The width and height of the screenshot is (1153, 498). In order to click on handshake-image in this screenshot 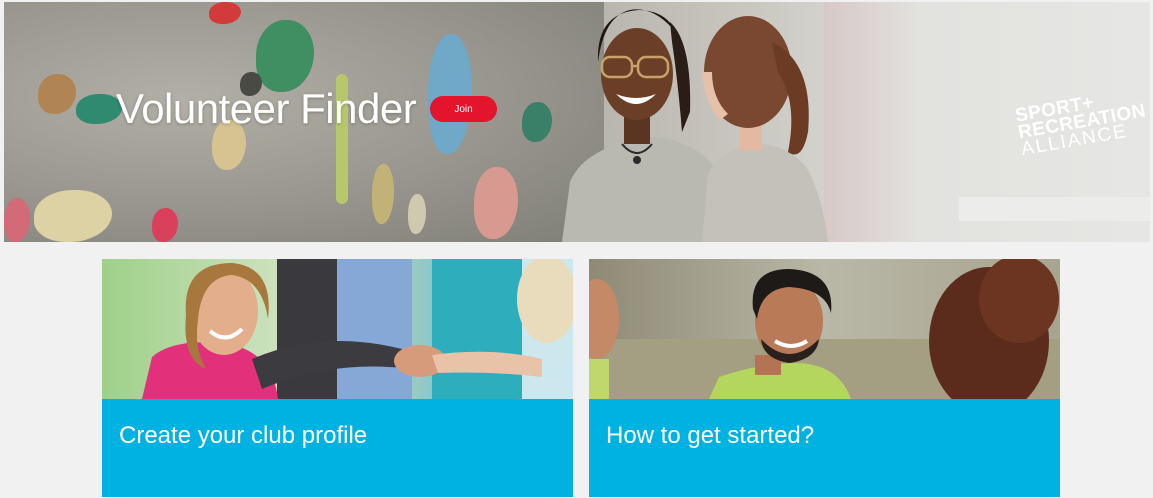, I will do `click(337, 329)`.